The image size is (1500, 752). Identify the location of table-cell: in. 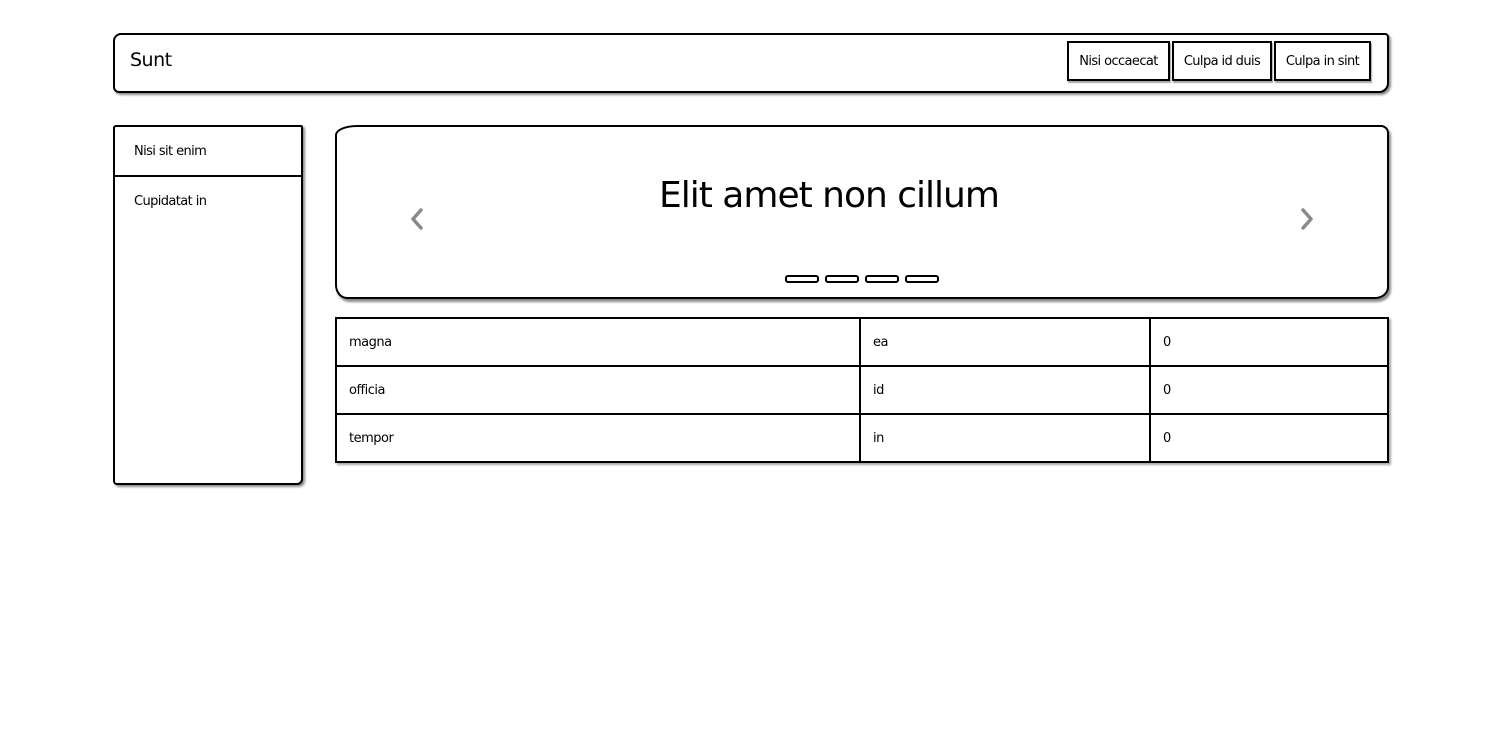
(1005, 438).